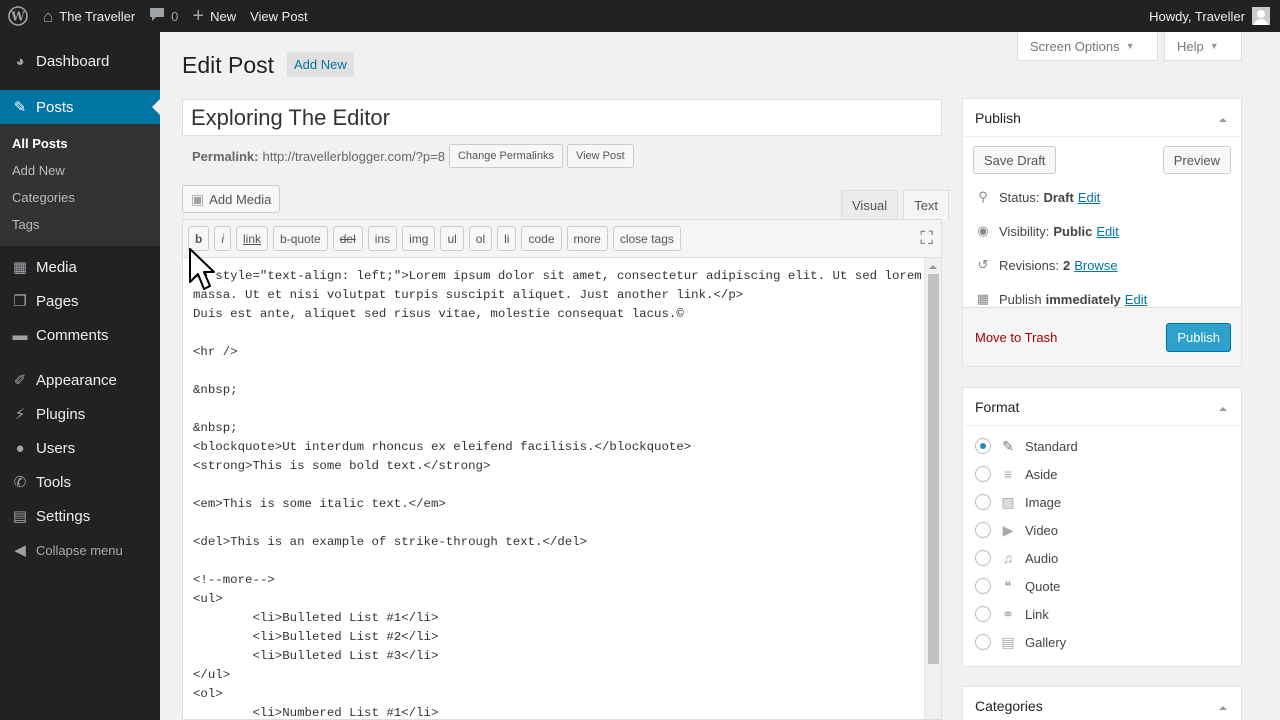  What do you see at coordinates (80, 267) in the screenshot?
I see `menu-media: ▦ Media` at bounding box center [80, 267].